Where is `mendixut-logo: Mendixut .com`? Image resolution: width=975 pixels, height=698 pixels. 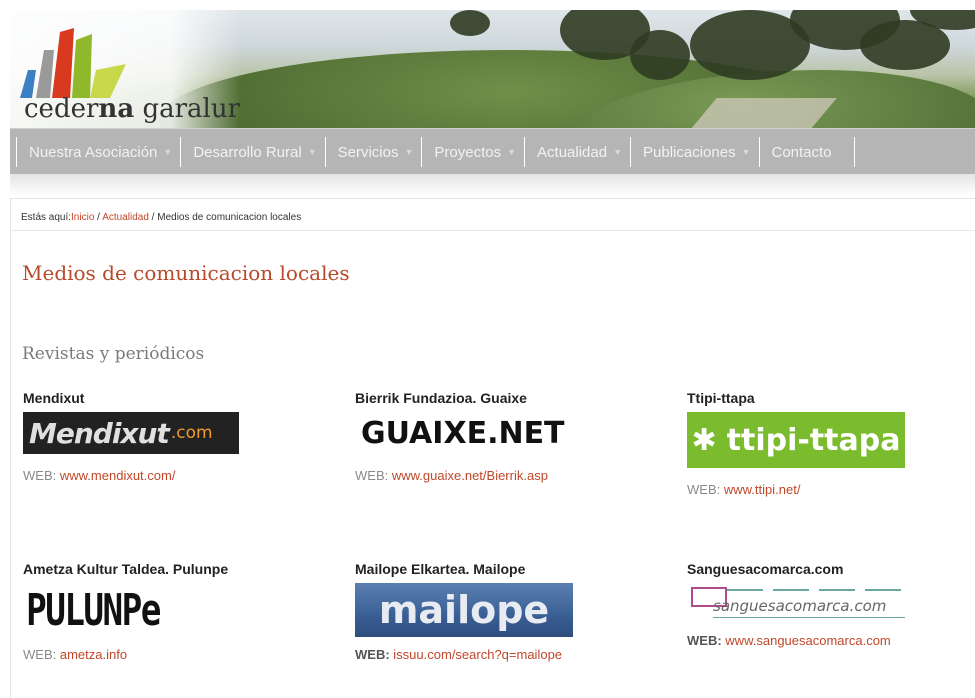
mendixut-logo: Mendixut .com is located at coordinates (131, 433).